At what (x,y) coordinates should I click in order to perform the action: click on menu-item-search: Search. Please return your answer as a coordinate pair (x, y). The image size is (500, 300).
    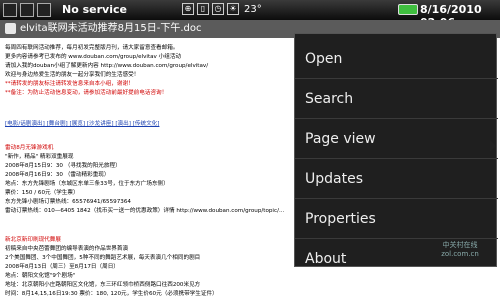
    Looking at the image, I should click on (396, 99).